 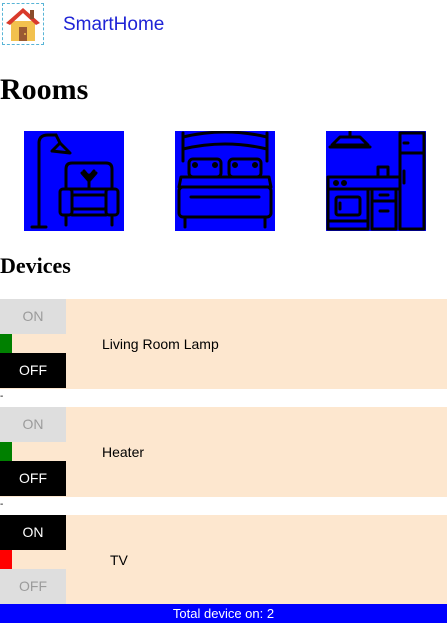 What do you see at coordinates (123, 452) in the screenshot?
I see `device-name: Heater` at bounding box center [123, 452].